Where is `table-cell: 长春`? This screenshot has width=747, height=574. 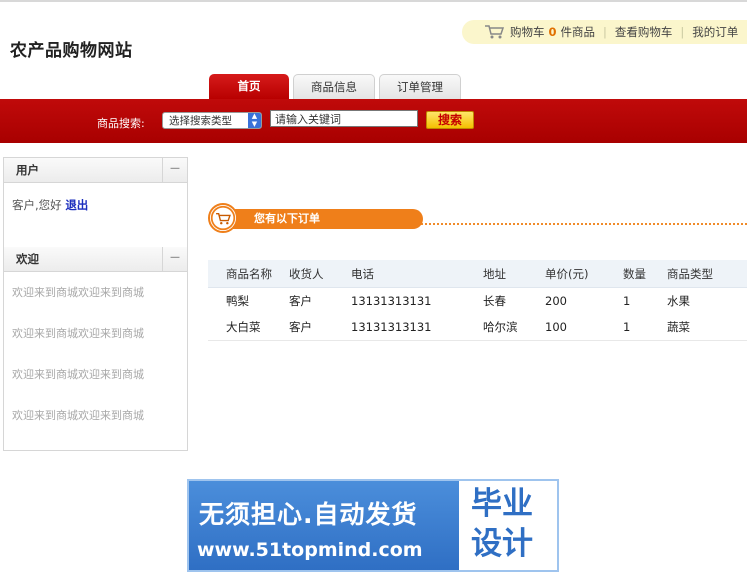
table-cell: 长春 is located at coordinates (494, 301).